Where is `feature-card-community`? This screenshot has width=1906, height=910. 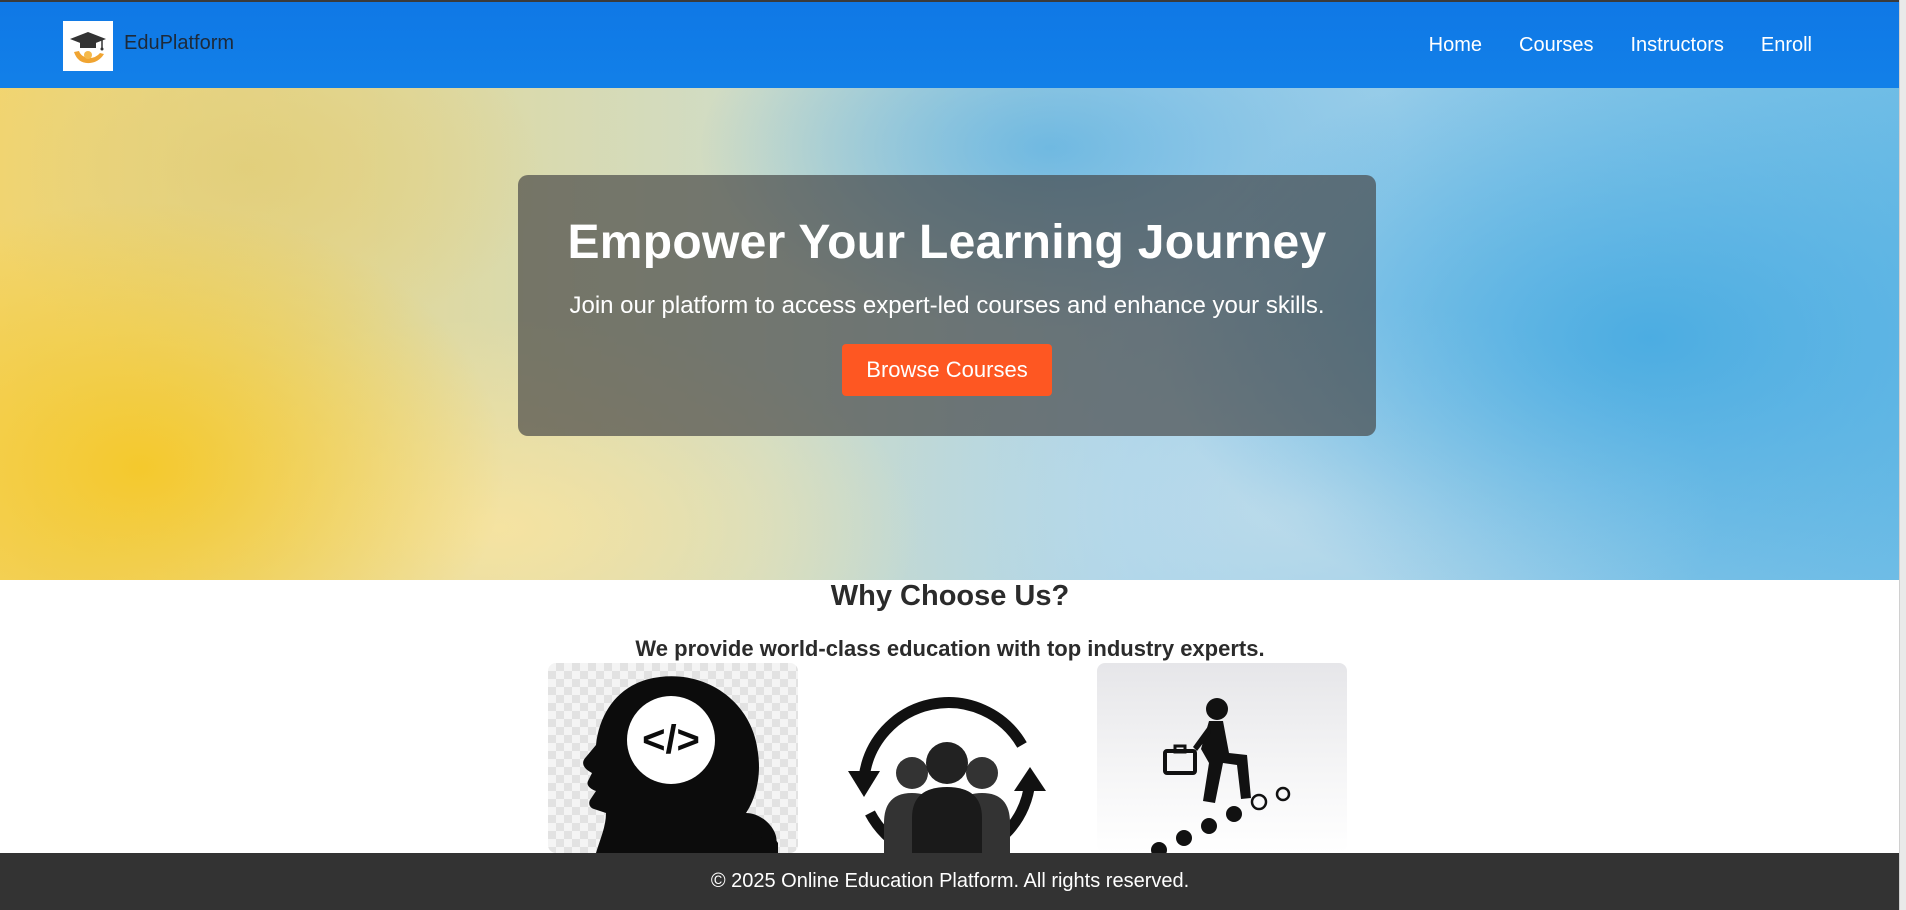 feature-card-community is located at coordinates (947, 758).